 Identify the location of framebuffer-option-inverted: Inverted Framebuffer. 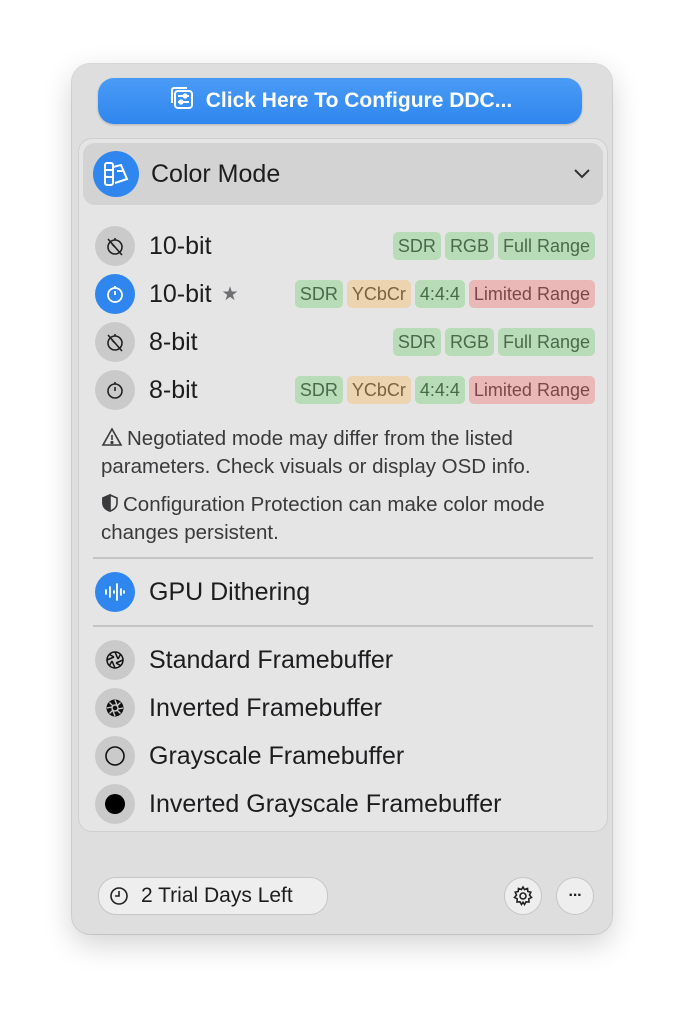
(345, 708).